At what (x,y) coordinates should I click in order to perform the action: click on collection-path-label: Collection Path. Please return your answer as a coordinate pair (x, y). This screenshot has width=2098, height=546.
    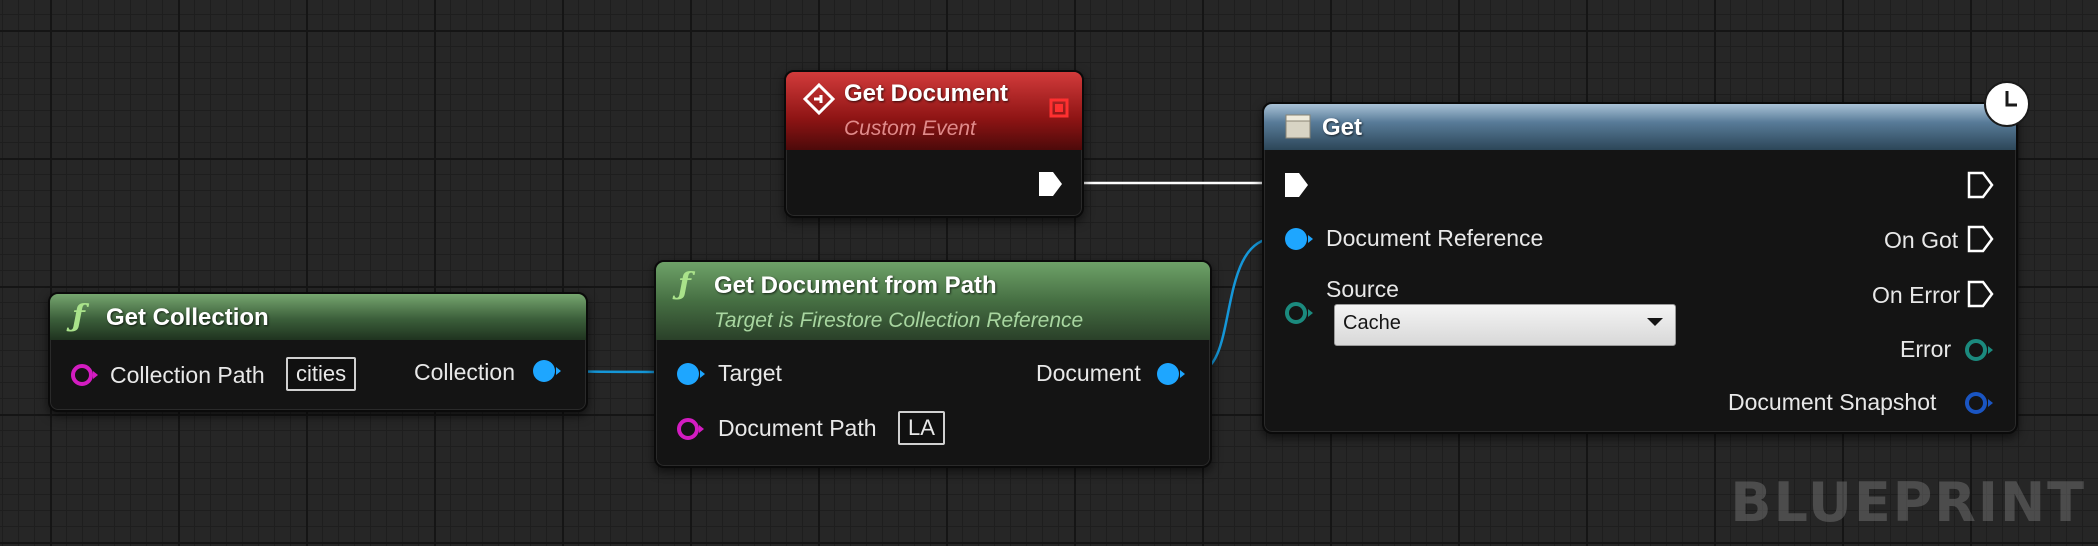
    Looking at the image, I should click on (187, 375).